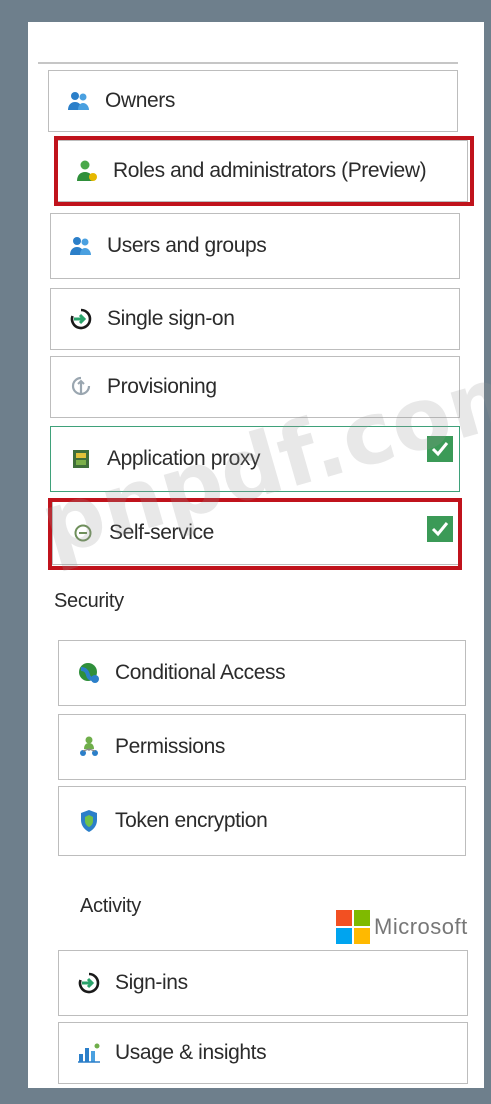 The image size is (491, 1104). Describe the element at coordinates (170, 746) in the screenshot. I see `menu-item-label: Permissions` at that location.